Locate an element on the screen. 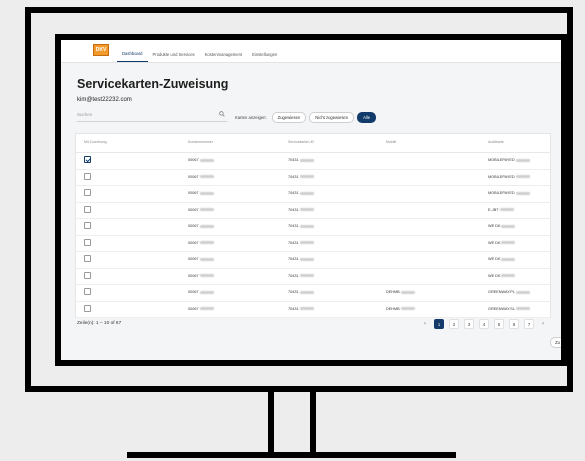 This screenshot has width=585, height=461. mobil-cell: DEHMB is located at coordinates (400, 292).